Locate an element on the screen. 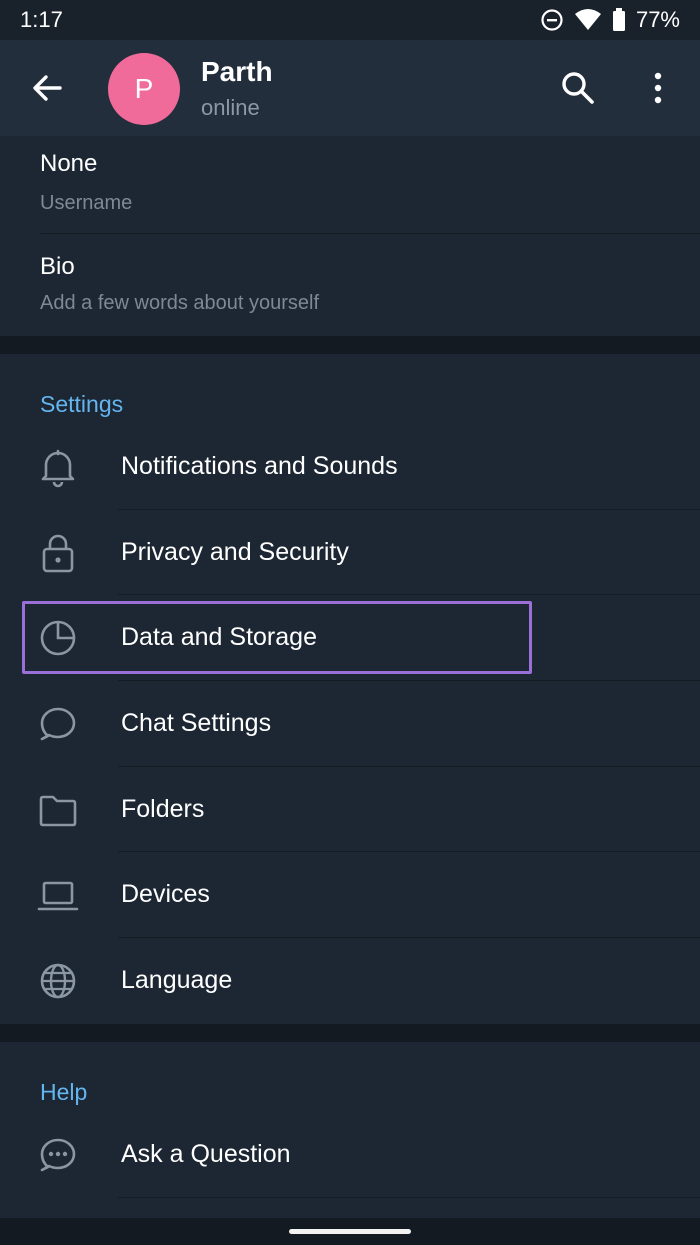 This screenshot has width=700, height=1245. laptop-icon is located at coordinates (58, 896).